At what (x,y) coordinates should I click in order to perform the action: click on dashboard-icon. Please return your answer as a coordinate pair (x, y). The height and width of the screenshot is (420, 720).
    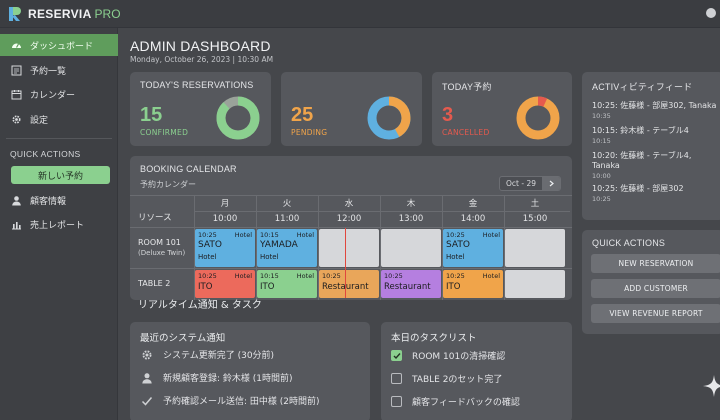
    Looking at the image, I should click on (16, 45).